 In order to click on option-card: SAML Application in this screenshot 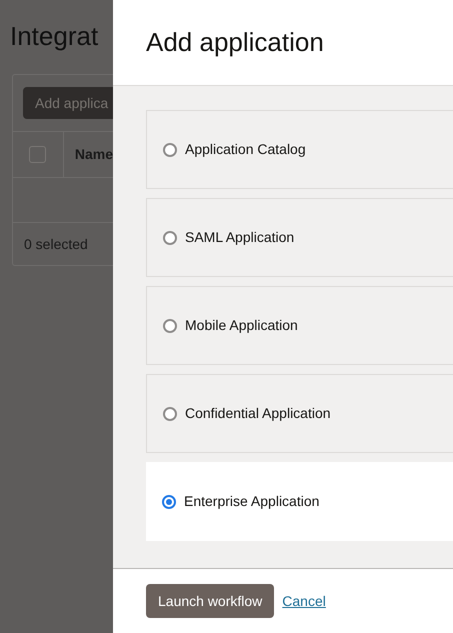, I will do `click(299, 237)`.